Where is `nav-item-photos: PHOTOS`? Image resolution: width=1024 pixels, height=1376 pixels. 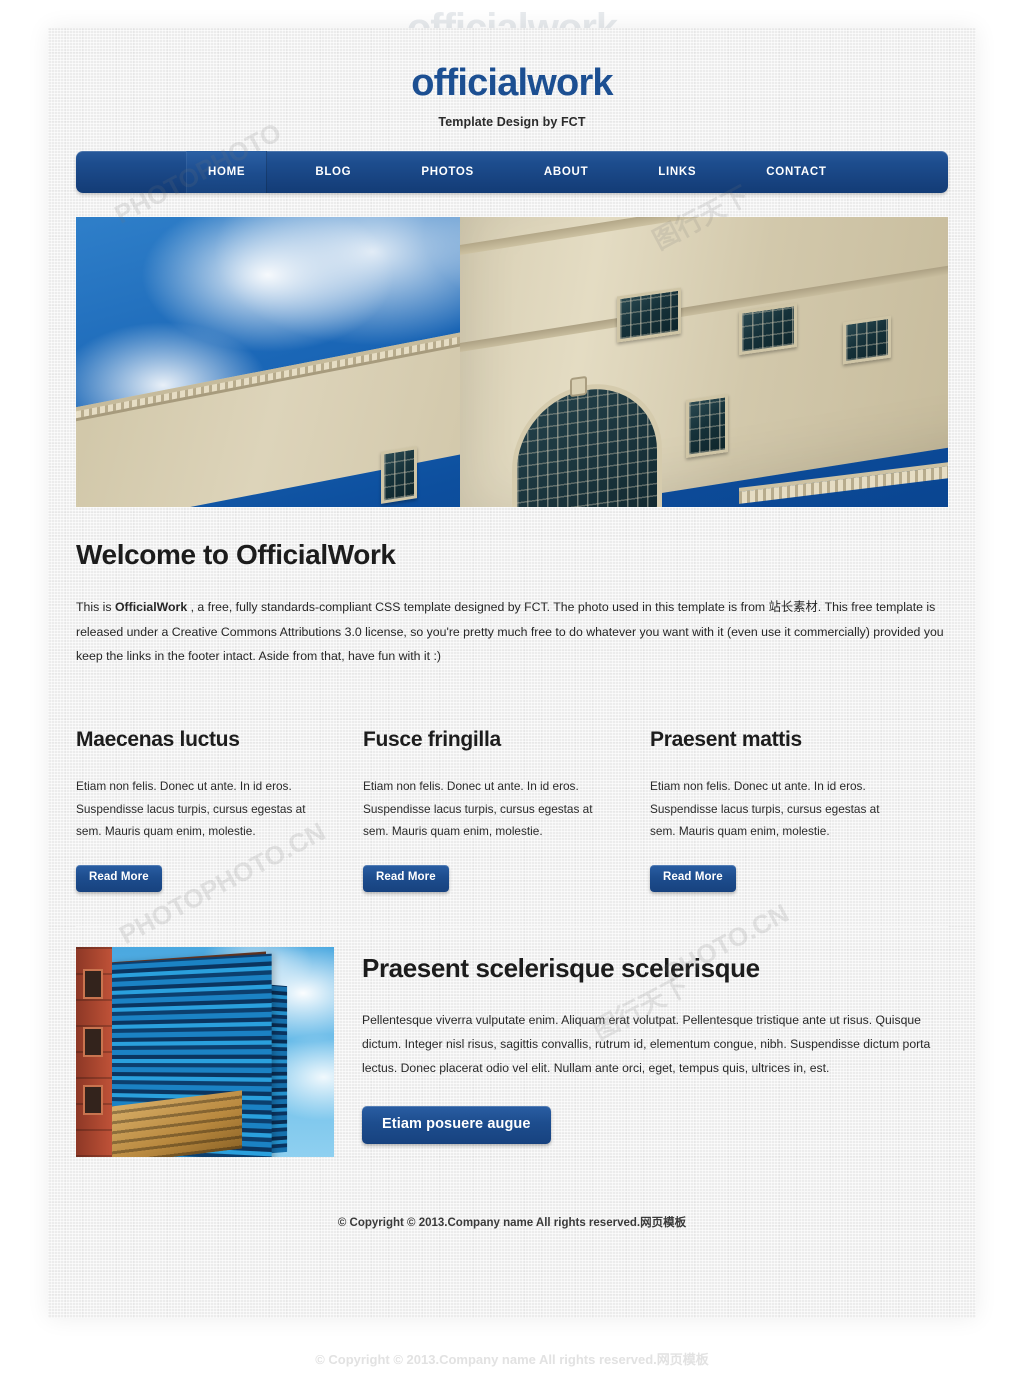 nav-item-photos: PHOTOS is located at coordinates (447, 172).